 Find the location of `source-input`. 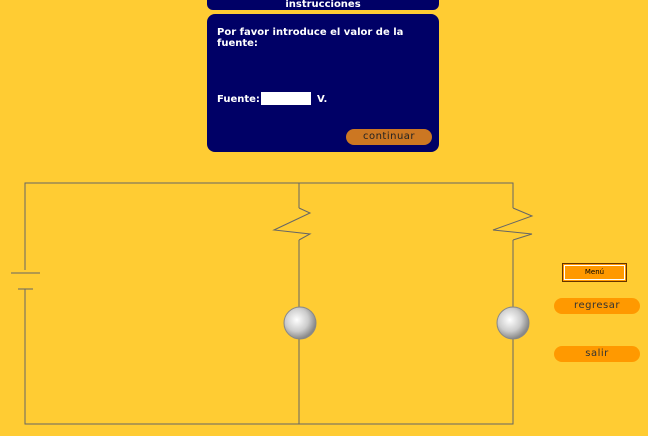

source-input is located at coordinates (286, 98).